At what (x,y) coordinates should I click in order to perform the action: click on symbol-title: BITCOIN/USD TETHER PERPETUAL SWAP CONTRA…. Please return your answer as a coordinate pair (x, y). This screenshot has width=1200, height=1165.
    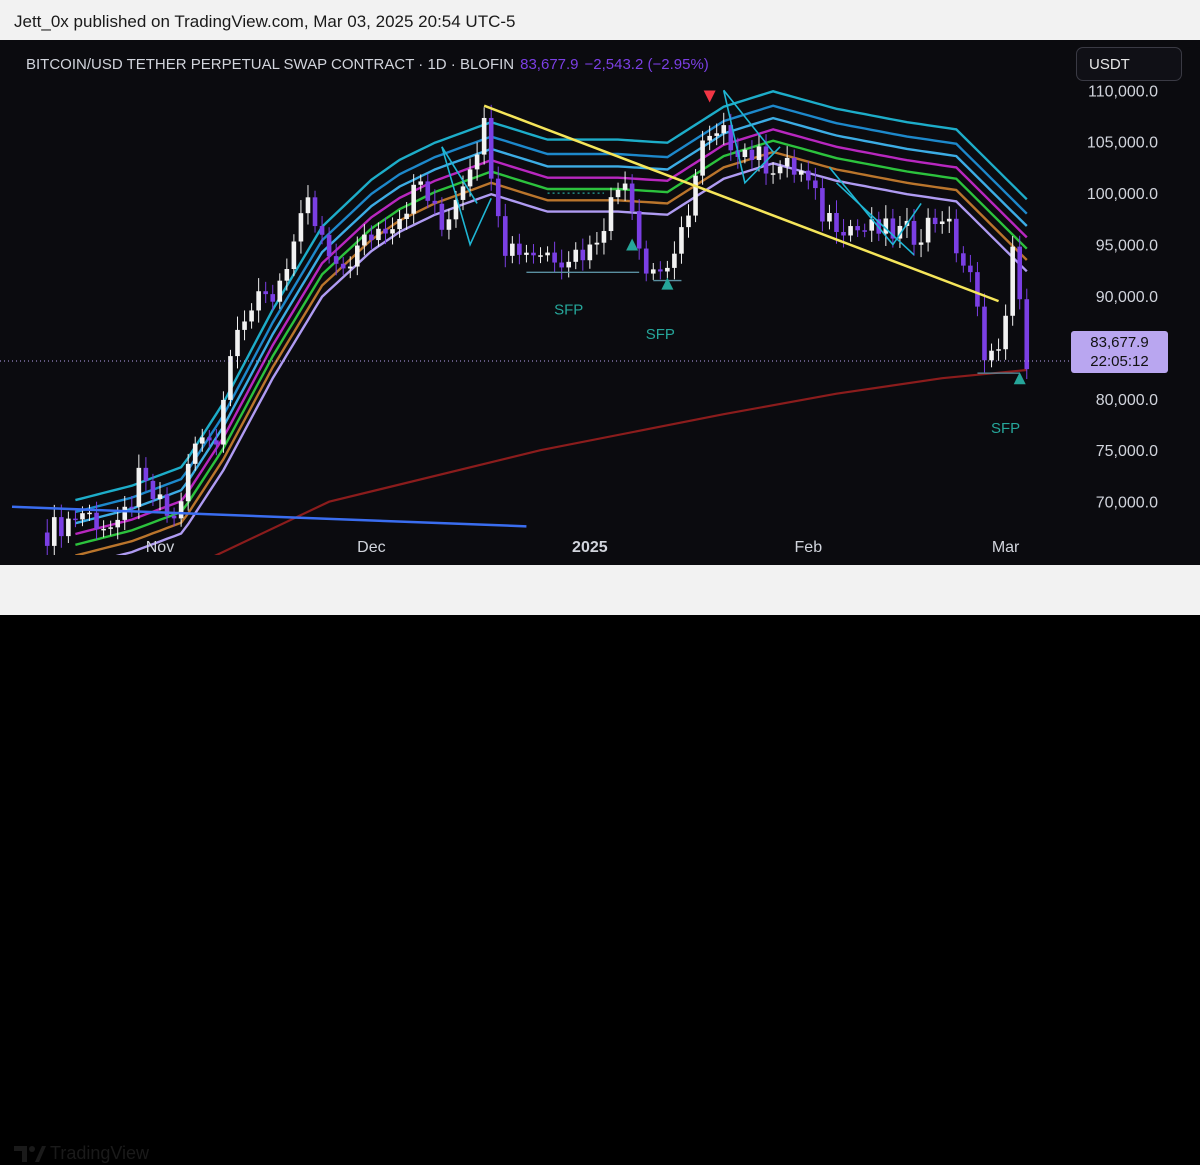
    Looking at the image, I should click on (270, 64).